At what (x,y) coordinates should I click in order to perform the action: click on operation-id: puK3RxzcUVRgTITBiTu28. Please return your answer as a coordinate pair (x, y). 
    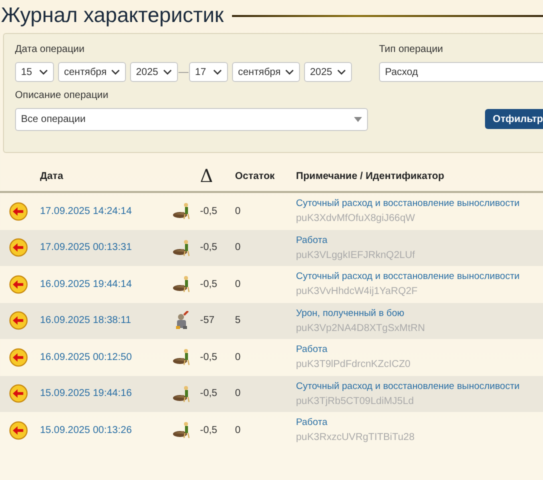
    Looking at the image, I should click on (356, 438).